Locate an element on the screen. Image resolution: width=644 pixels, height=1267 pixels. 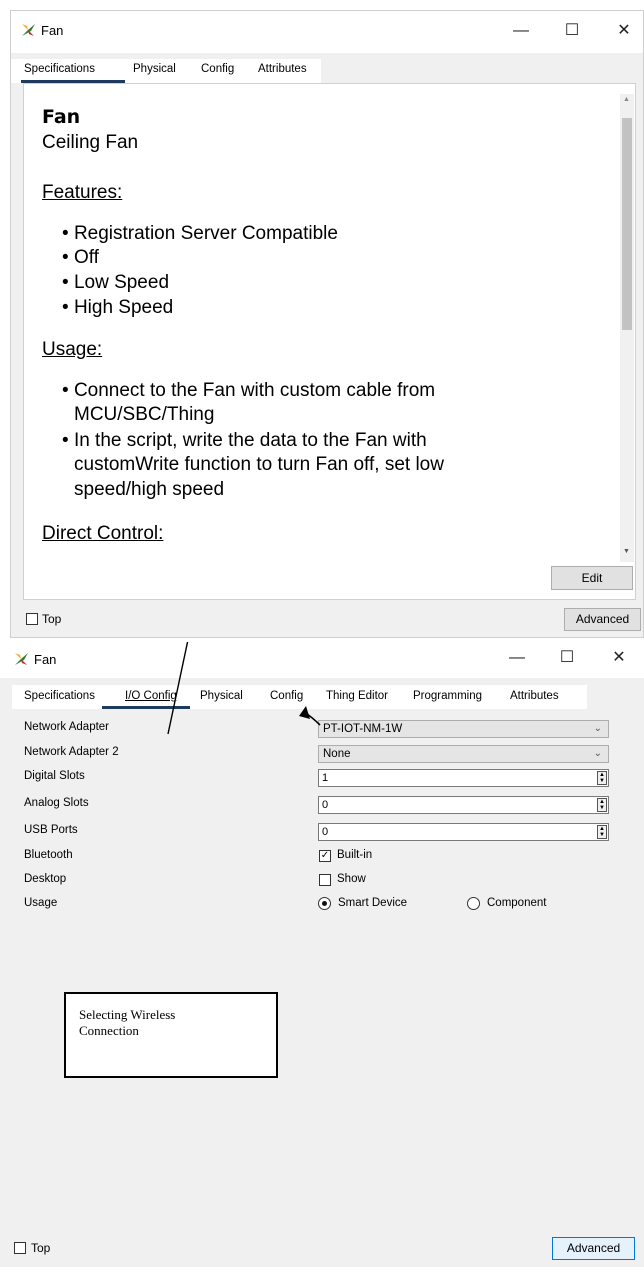
digital-slots-value: 1 is located at coordinates (325, 778).